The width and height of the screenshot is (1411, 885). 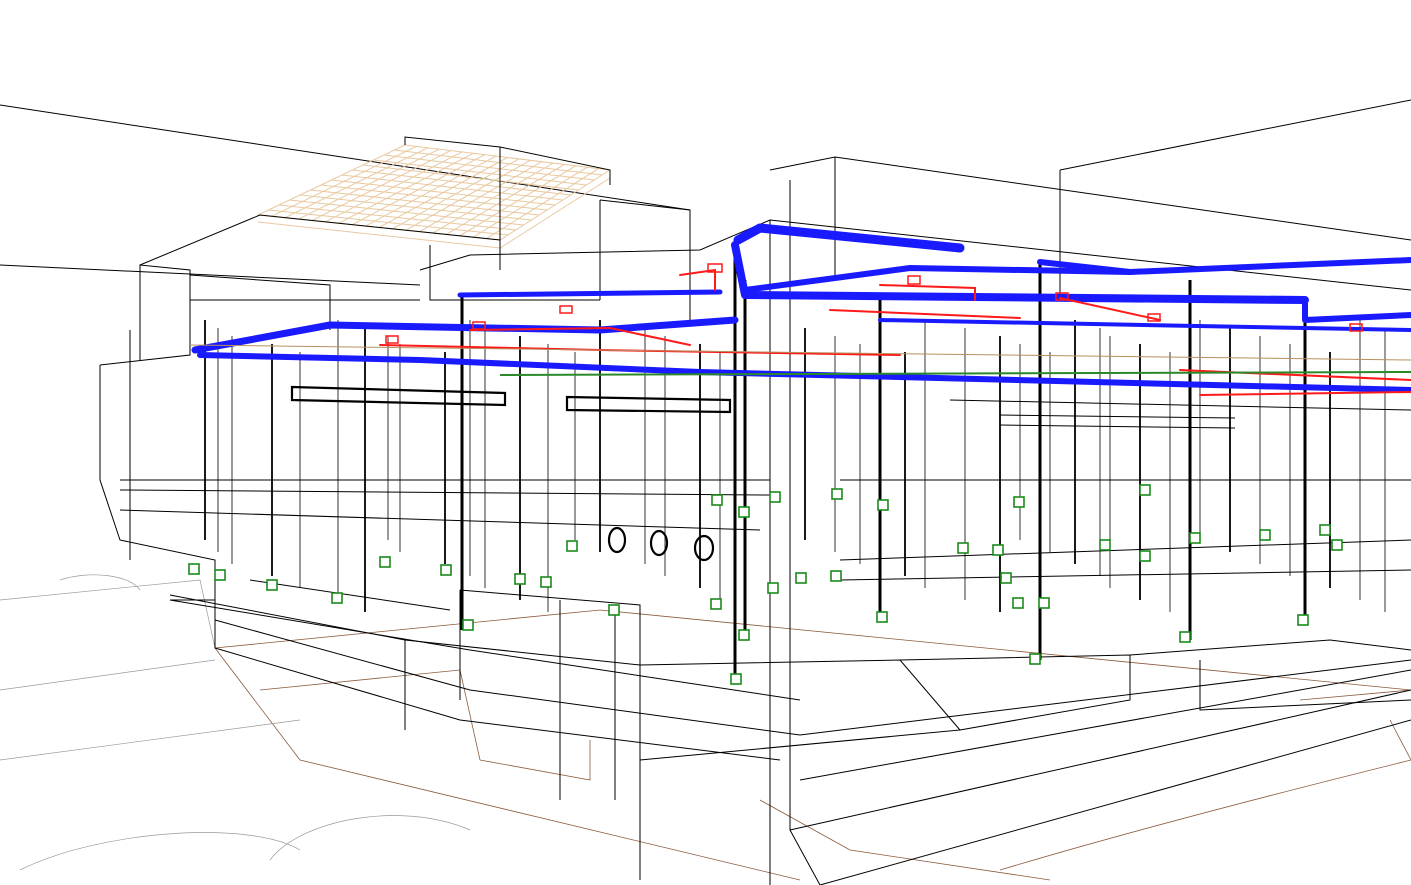 What do you see at coordinates (434, 196) in the screenshot?
I see `roof-grid` at bounding box center [434, 196].